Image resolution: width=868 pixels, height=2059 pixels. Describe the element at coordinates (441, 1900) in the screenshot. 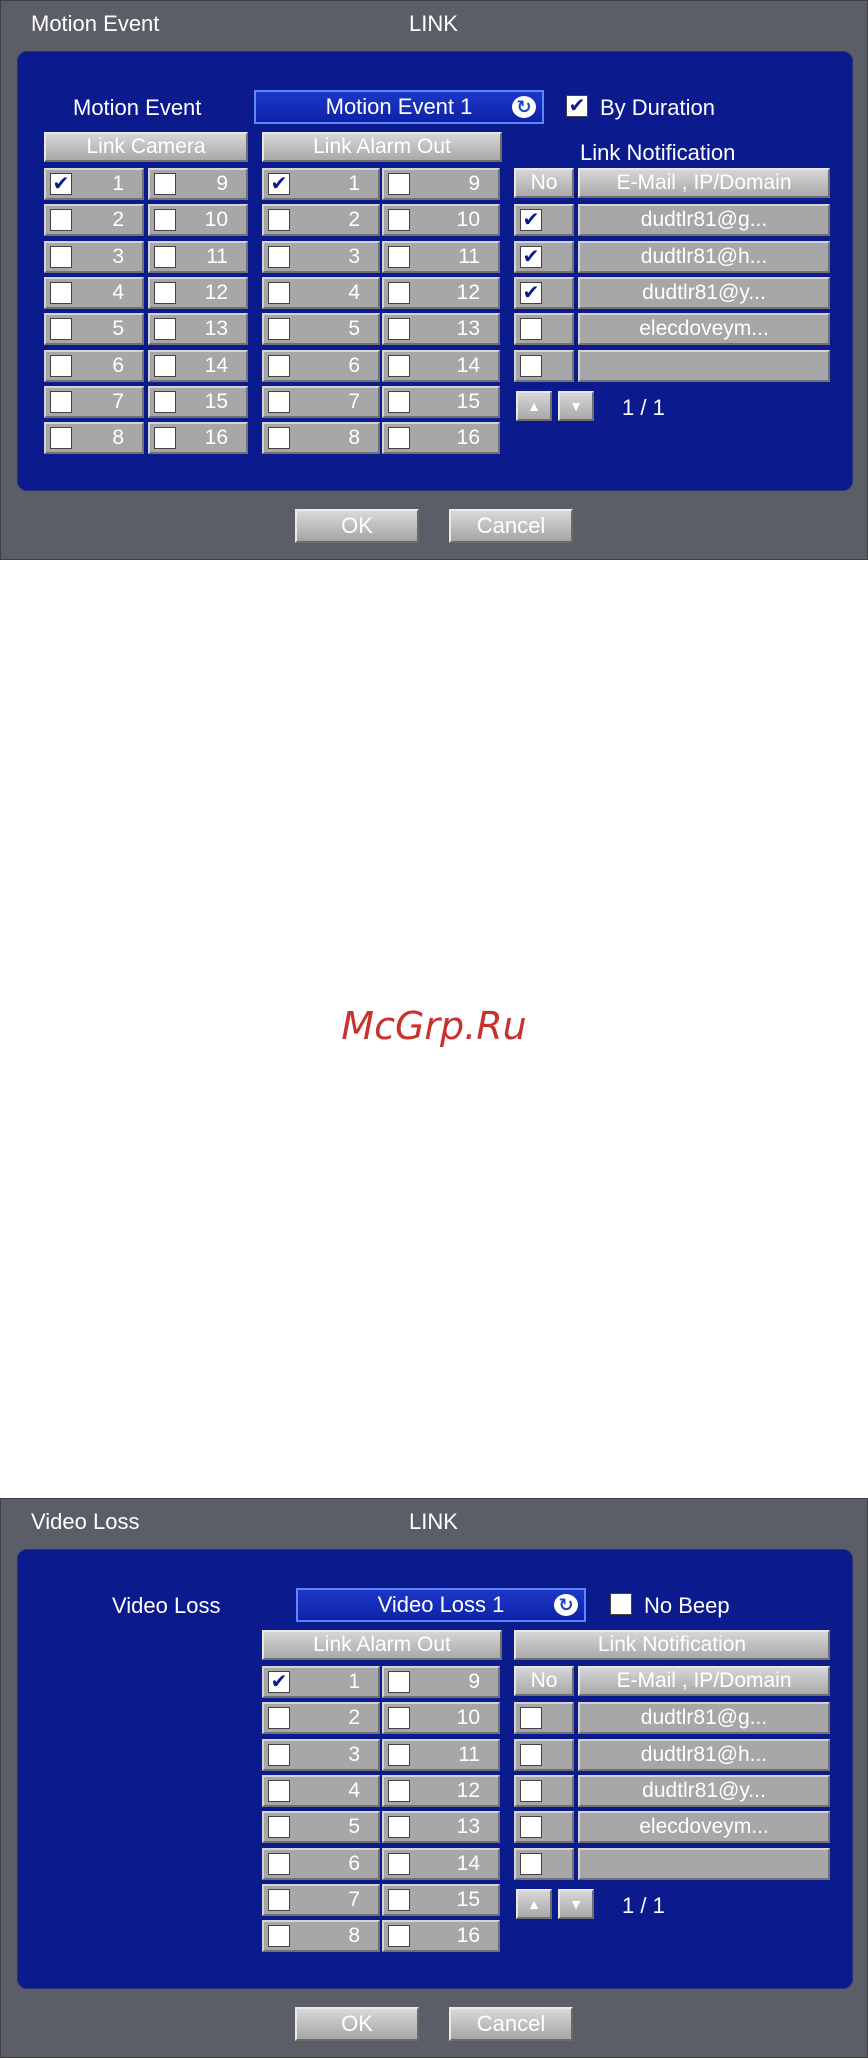

I see `alarm-out-channel-15: 15` at that location.